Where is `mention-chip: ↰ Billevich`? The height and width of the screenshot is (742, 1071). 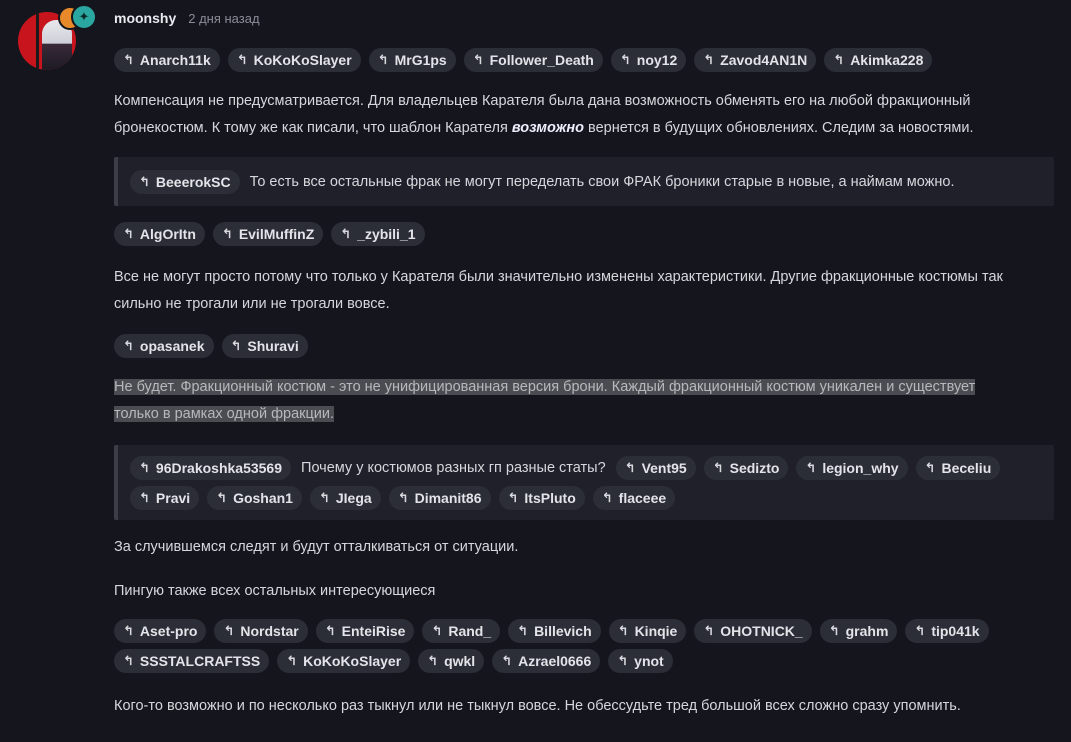 mention-chip: ↰ Billevich is located at coordinates (554, 631).